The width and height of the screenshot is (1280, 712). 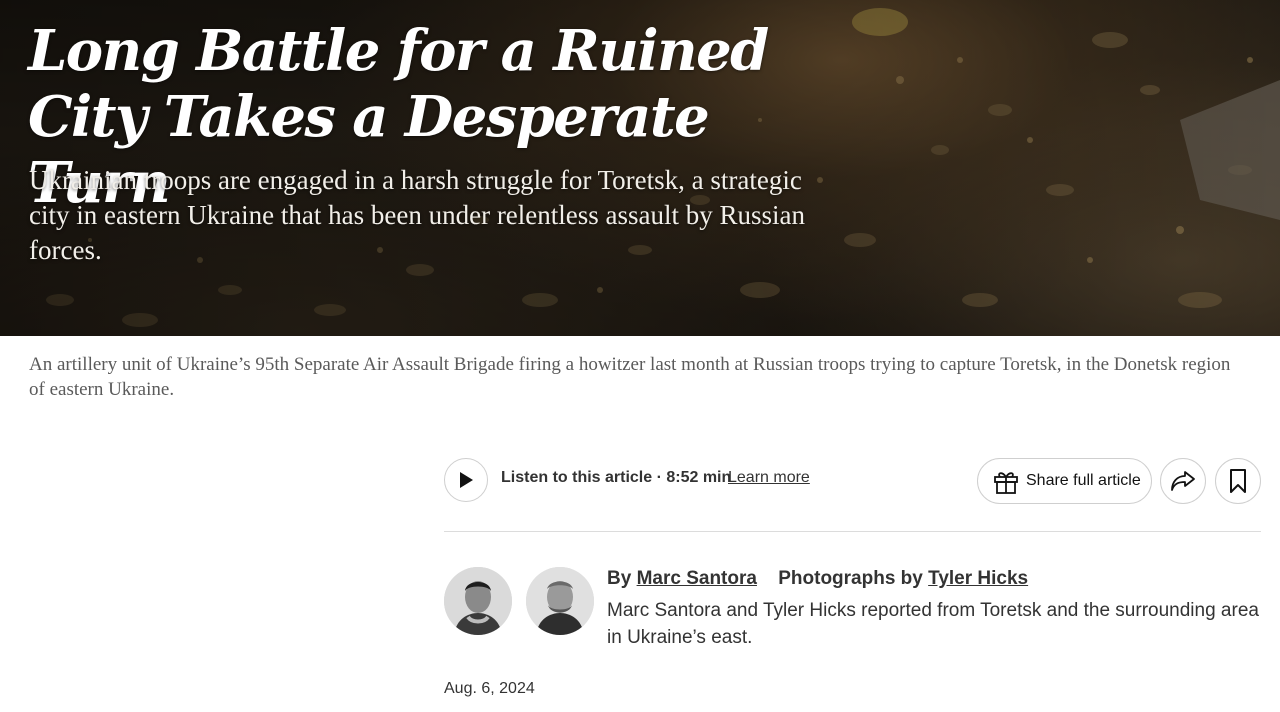 I want to click on save-bookmark-button, so click(x=1238, y=481).